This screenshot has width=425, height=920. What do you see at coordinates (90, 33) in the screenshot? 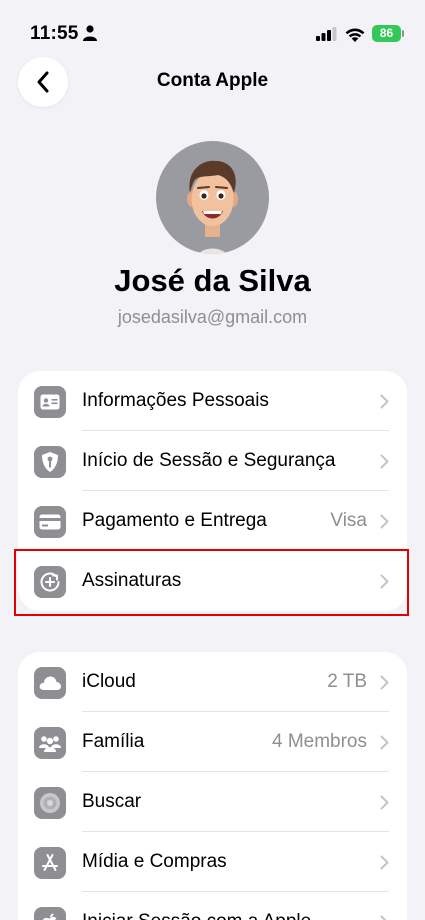
I see `person-icon` at bounding box center [90, 33].